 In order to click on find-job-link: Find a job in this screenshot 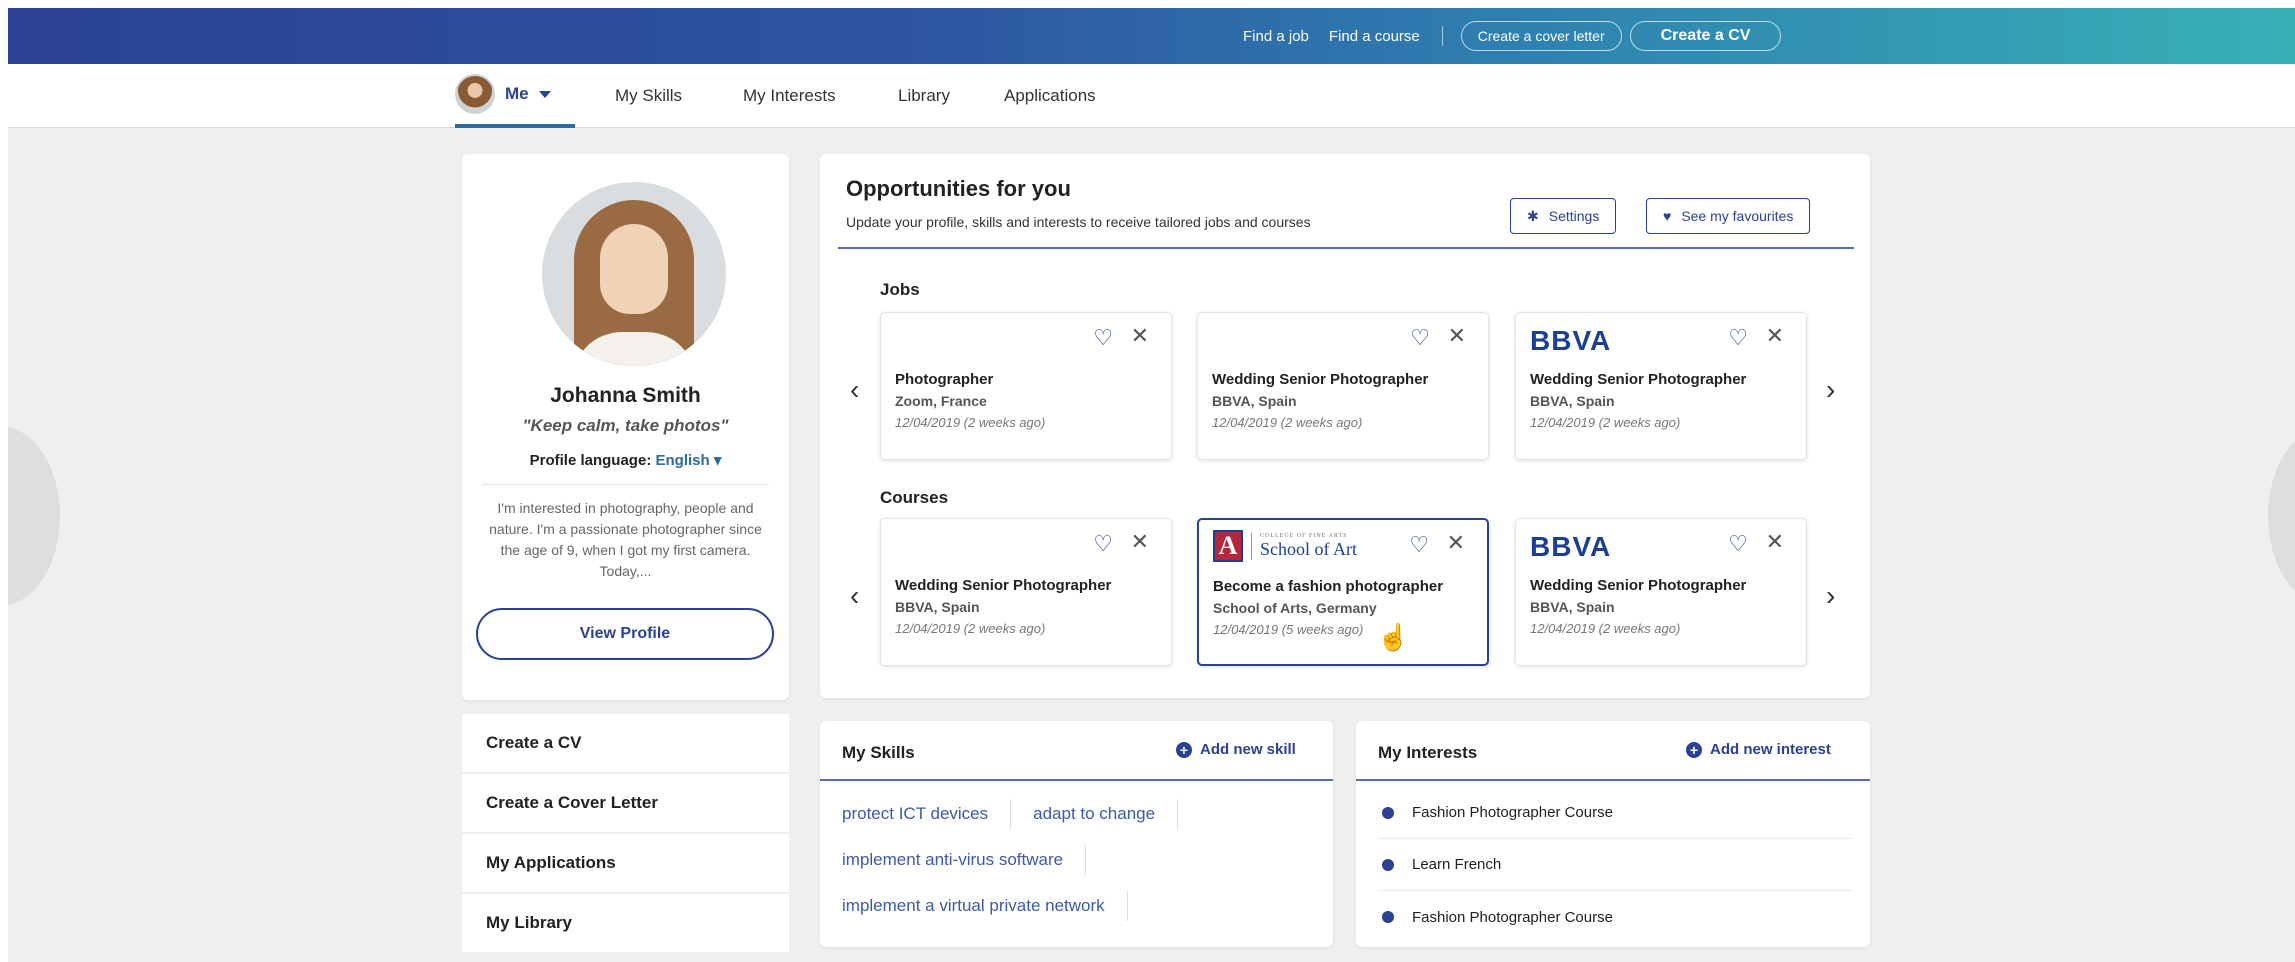, I will do `click(1276, 36)`.